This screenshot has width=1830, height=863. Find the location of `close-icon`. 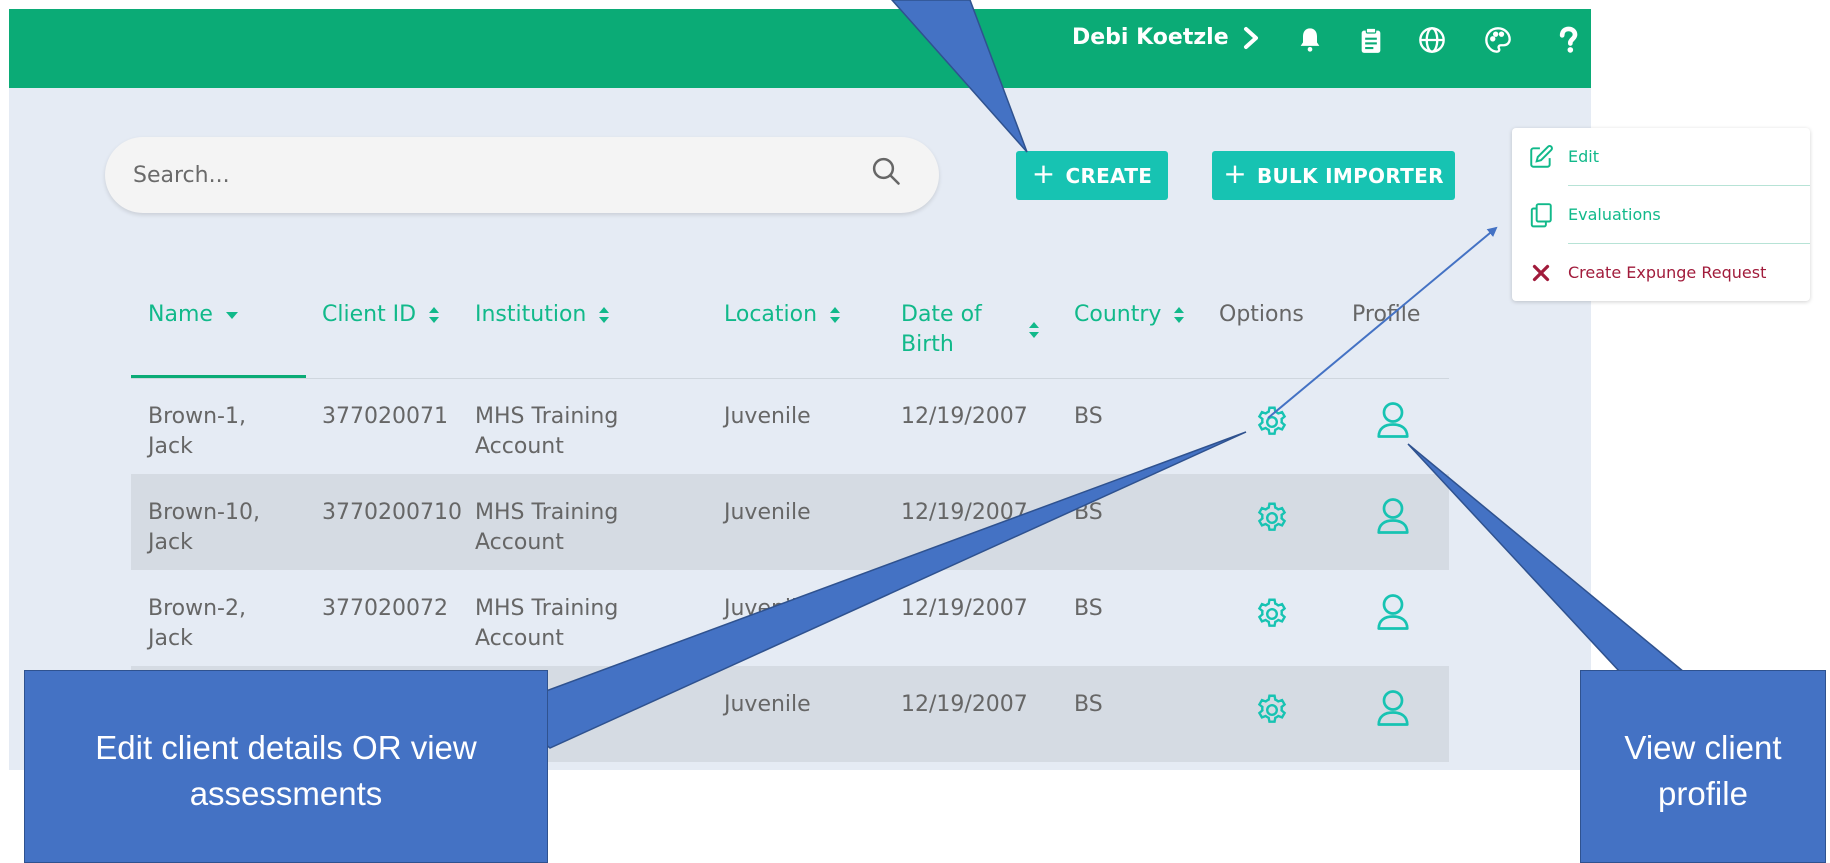

close-icon is located at coordinates (1541, 272).